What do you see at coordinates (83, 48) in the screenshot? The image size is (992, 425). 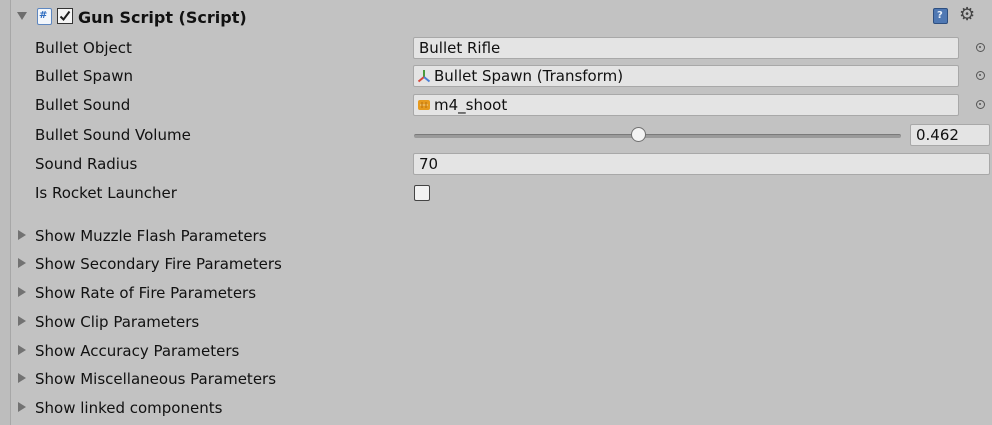 I see `bullet-object-label: Bullet Object` at bounding box center [83, 48].